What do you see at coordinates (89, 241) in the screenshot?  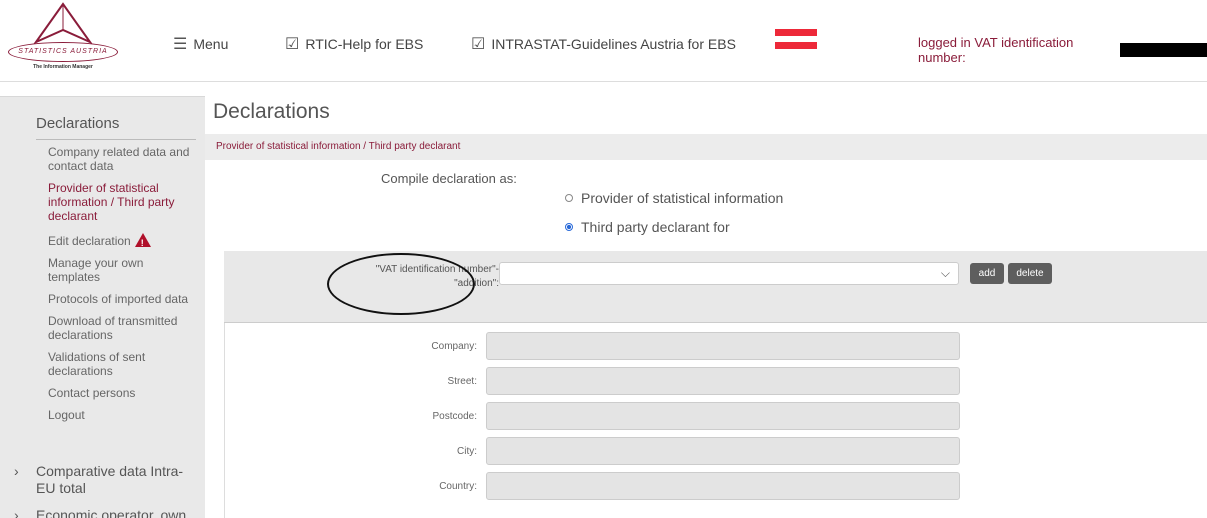 I see `sidebar-item-label: Edit declaration` at bounding box center [89, 241].